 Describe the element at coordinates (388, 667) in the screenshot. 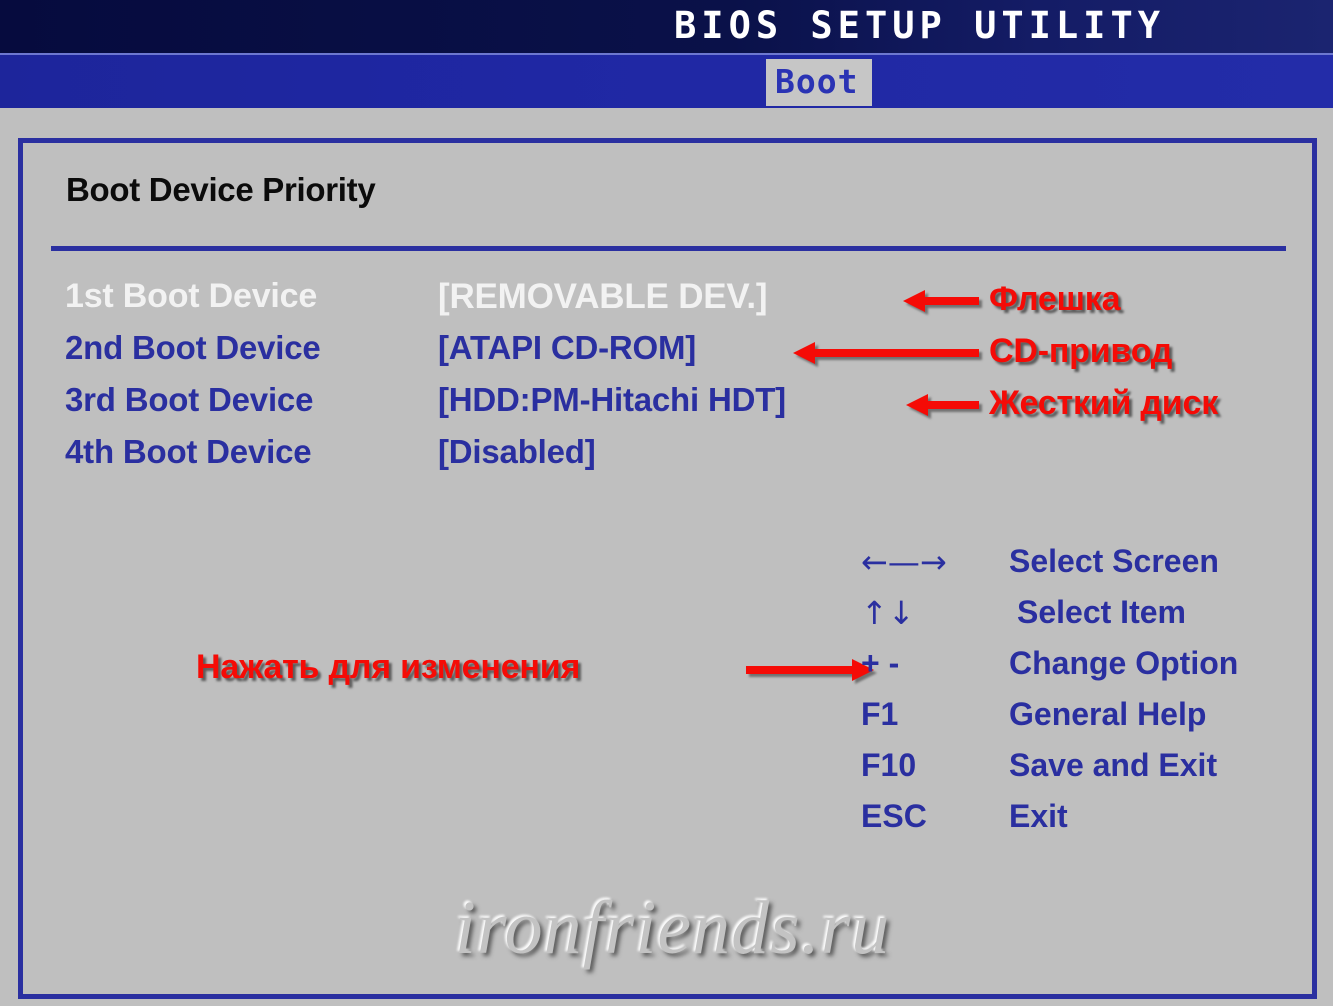

I see `annotation-press-to-change: Нажать для изменения` at that location.